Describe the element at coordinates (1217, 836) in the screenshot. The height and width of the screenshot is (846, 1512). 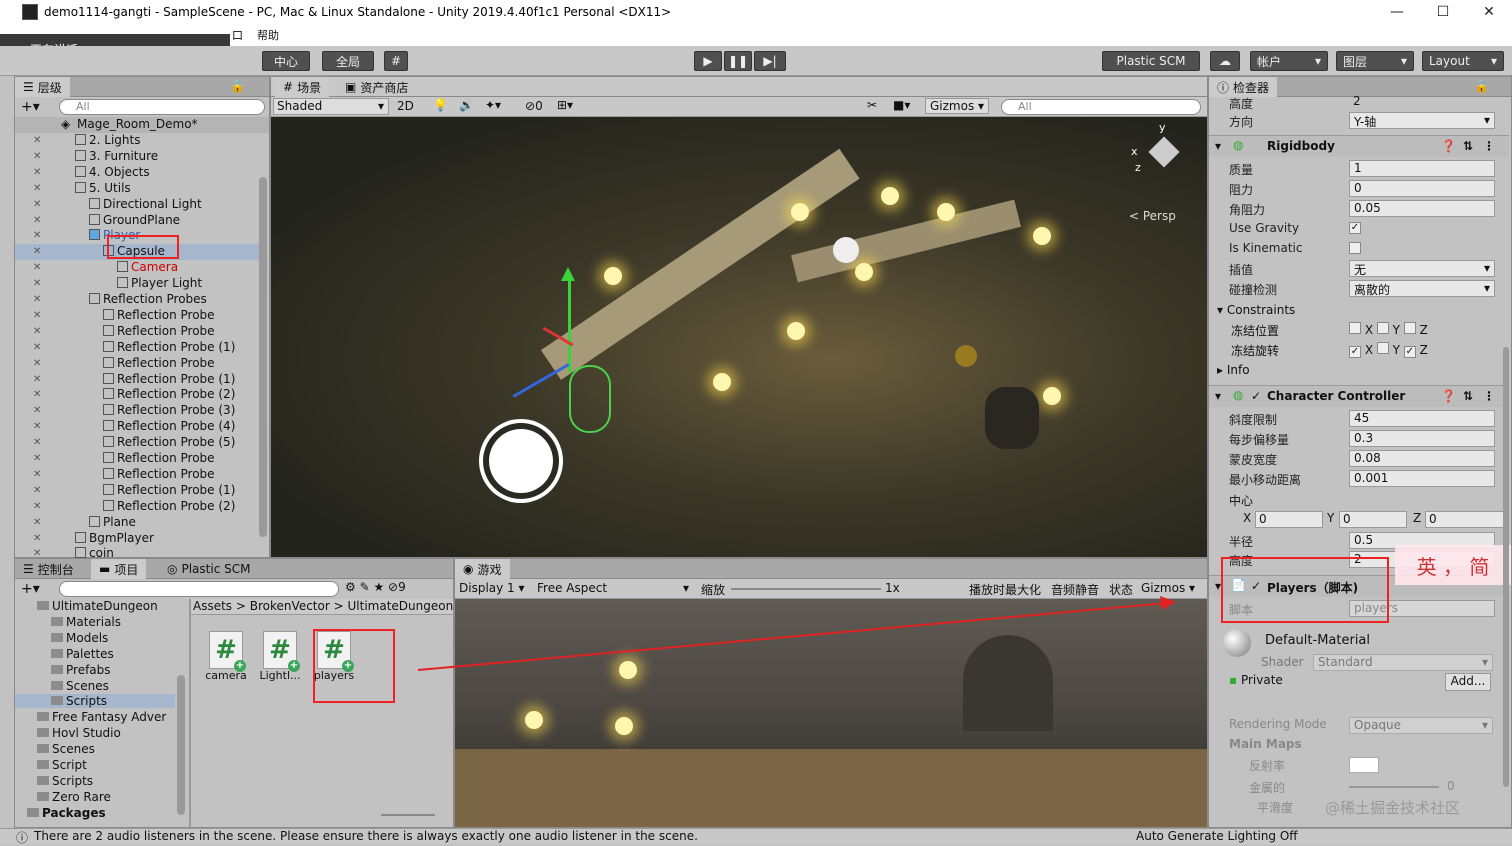
I see `lighting-status: Auto Generate Lighting Off` at that location.